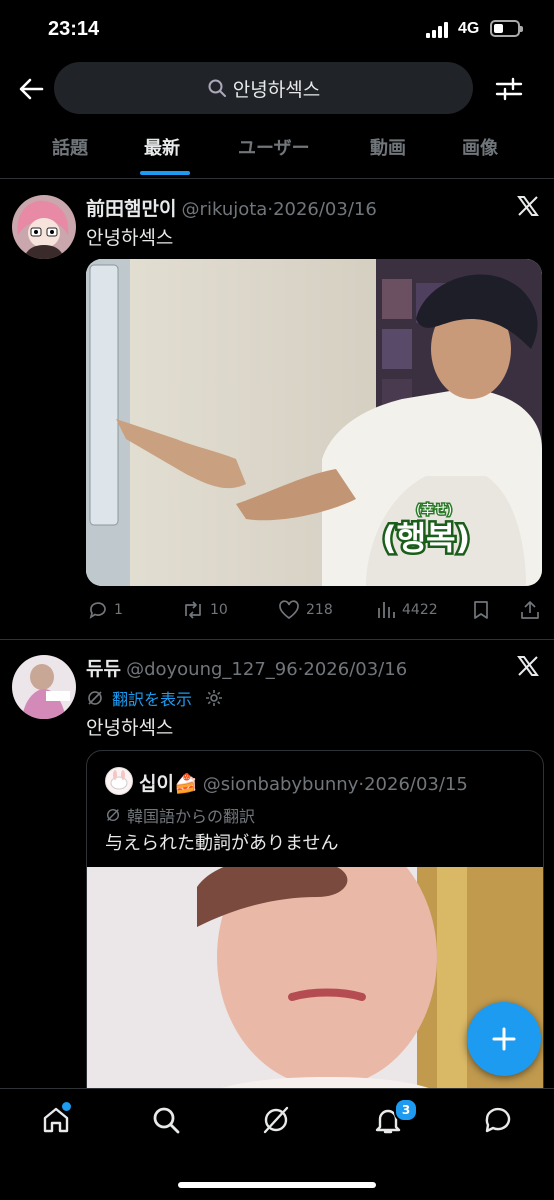  Describe the element at coordinates (168, 784) in the screenshot. I see `quote-author-name: 십이🍰` at that location.